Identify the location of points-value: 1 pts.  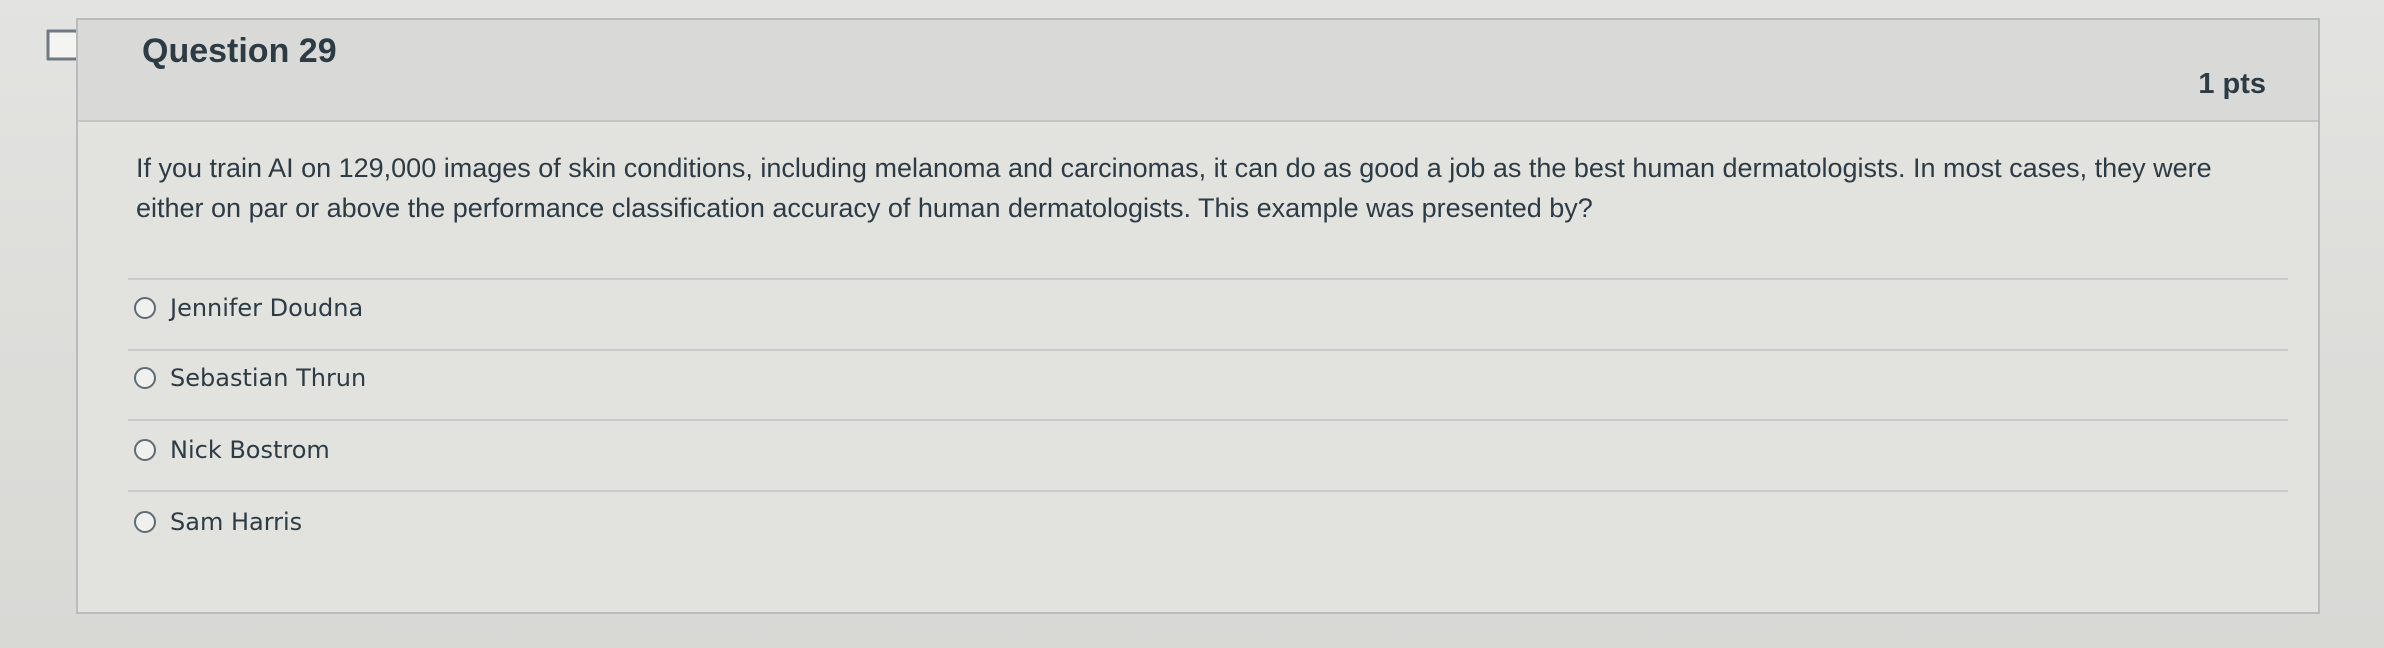
(2232, 84).